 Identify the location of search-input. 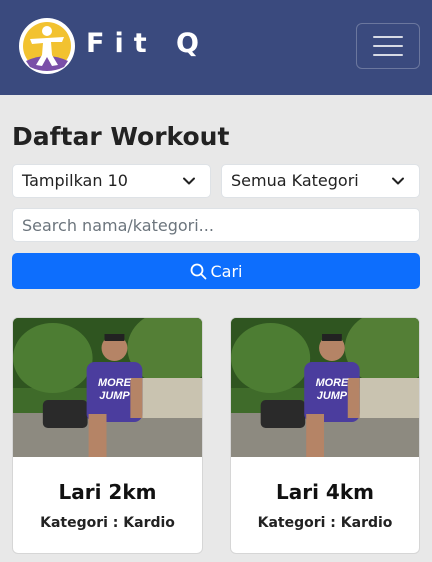
(216, 225).